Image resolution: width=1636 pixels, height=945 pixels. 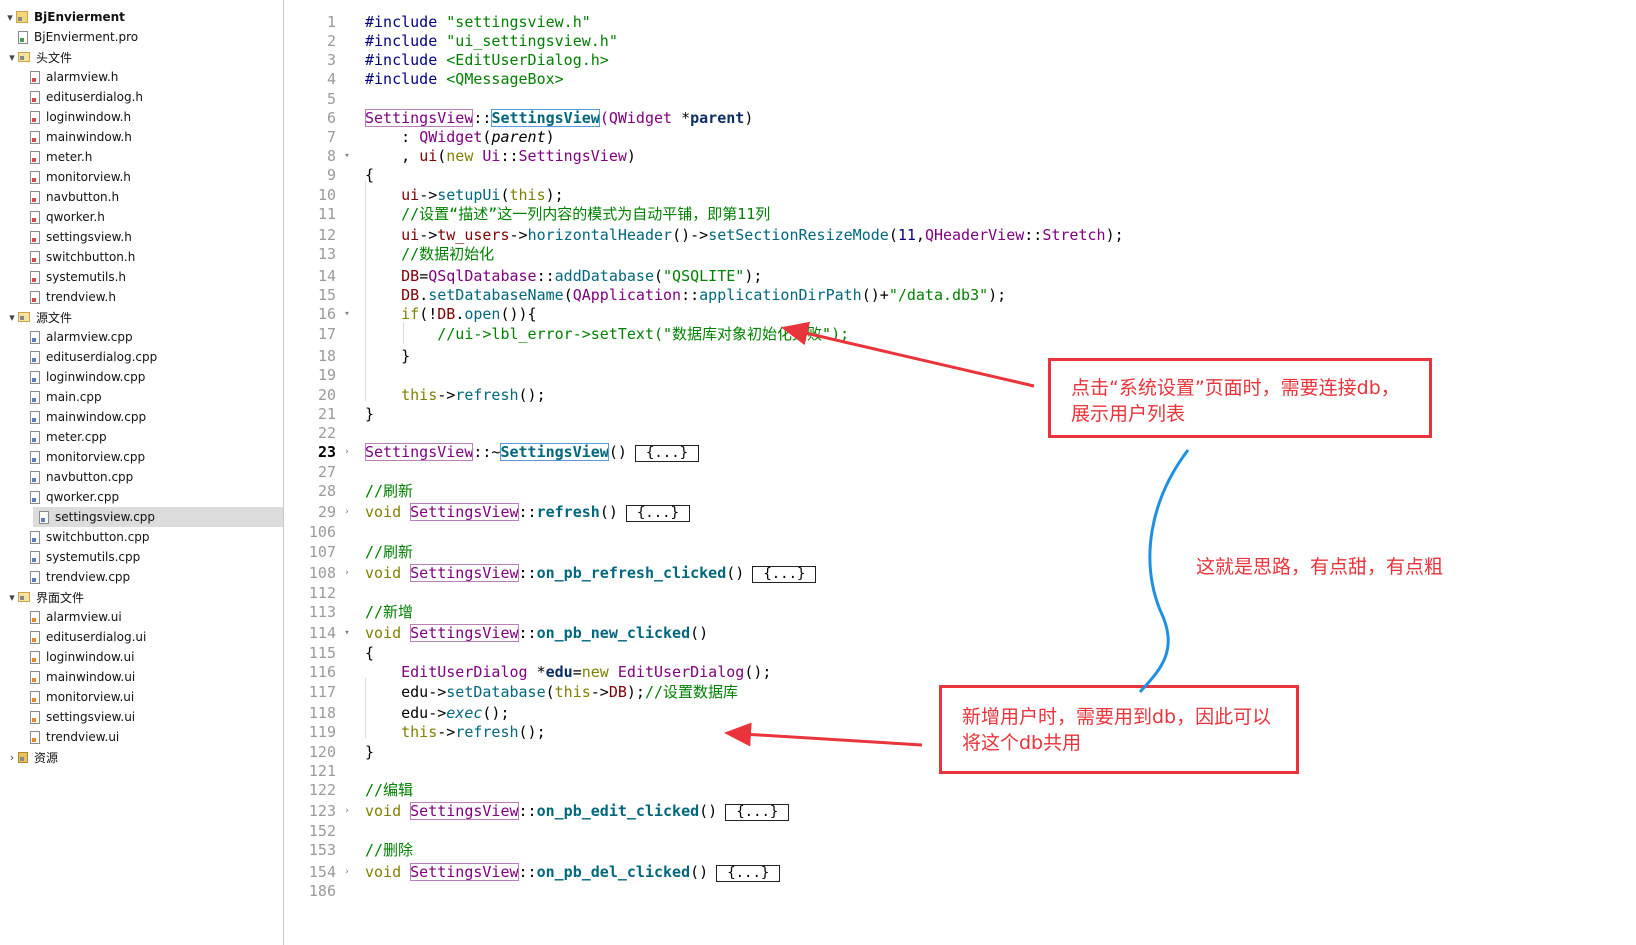 I want to click on code-line: 10 ui->setupUi(this);, so click(x=960, y=195).